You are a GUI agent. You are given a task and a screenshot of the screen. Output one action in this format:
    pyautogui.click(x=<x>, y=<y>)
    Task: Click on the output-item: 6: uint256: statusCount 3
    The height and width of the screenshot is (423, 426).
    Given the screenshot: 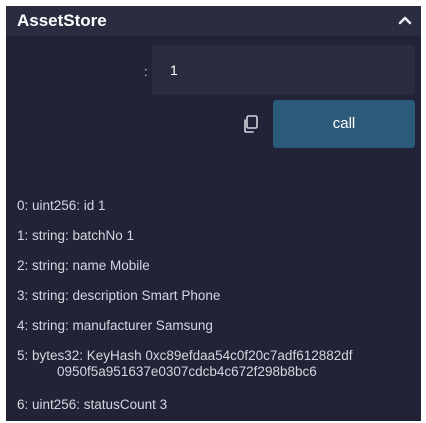 What is the action you would take?
    pyautogui.click(x=92, y=404)
    